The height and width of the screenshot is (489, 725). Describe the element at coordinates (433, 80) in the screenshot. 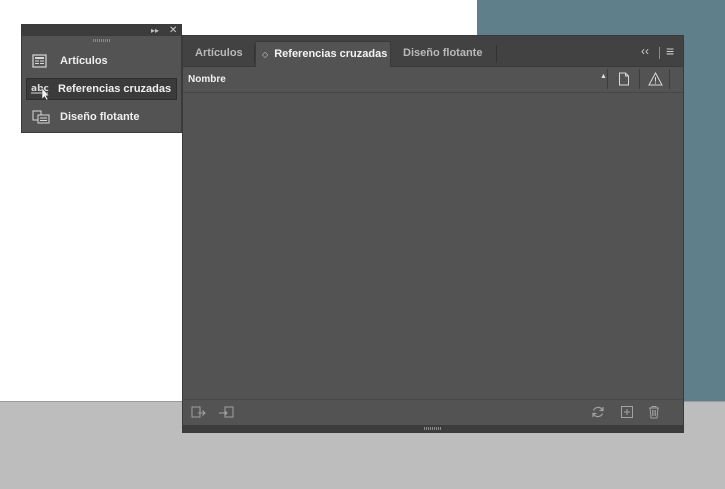

I see `column-header-row: Nombre ▲` at that location.